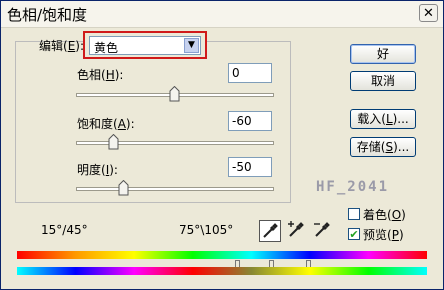  I want to click on edit-select: 黄色 ▼, so click(145, 45).